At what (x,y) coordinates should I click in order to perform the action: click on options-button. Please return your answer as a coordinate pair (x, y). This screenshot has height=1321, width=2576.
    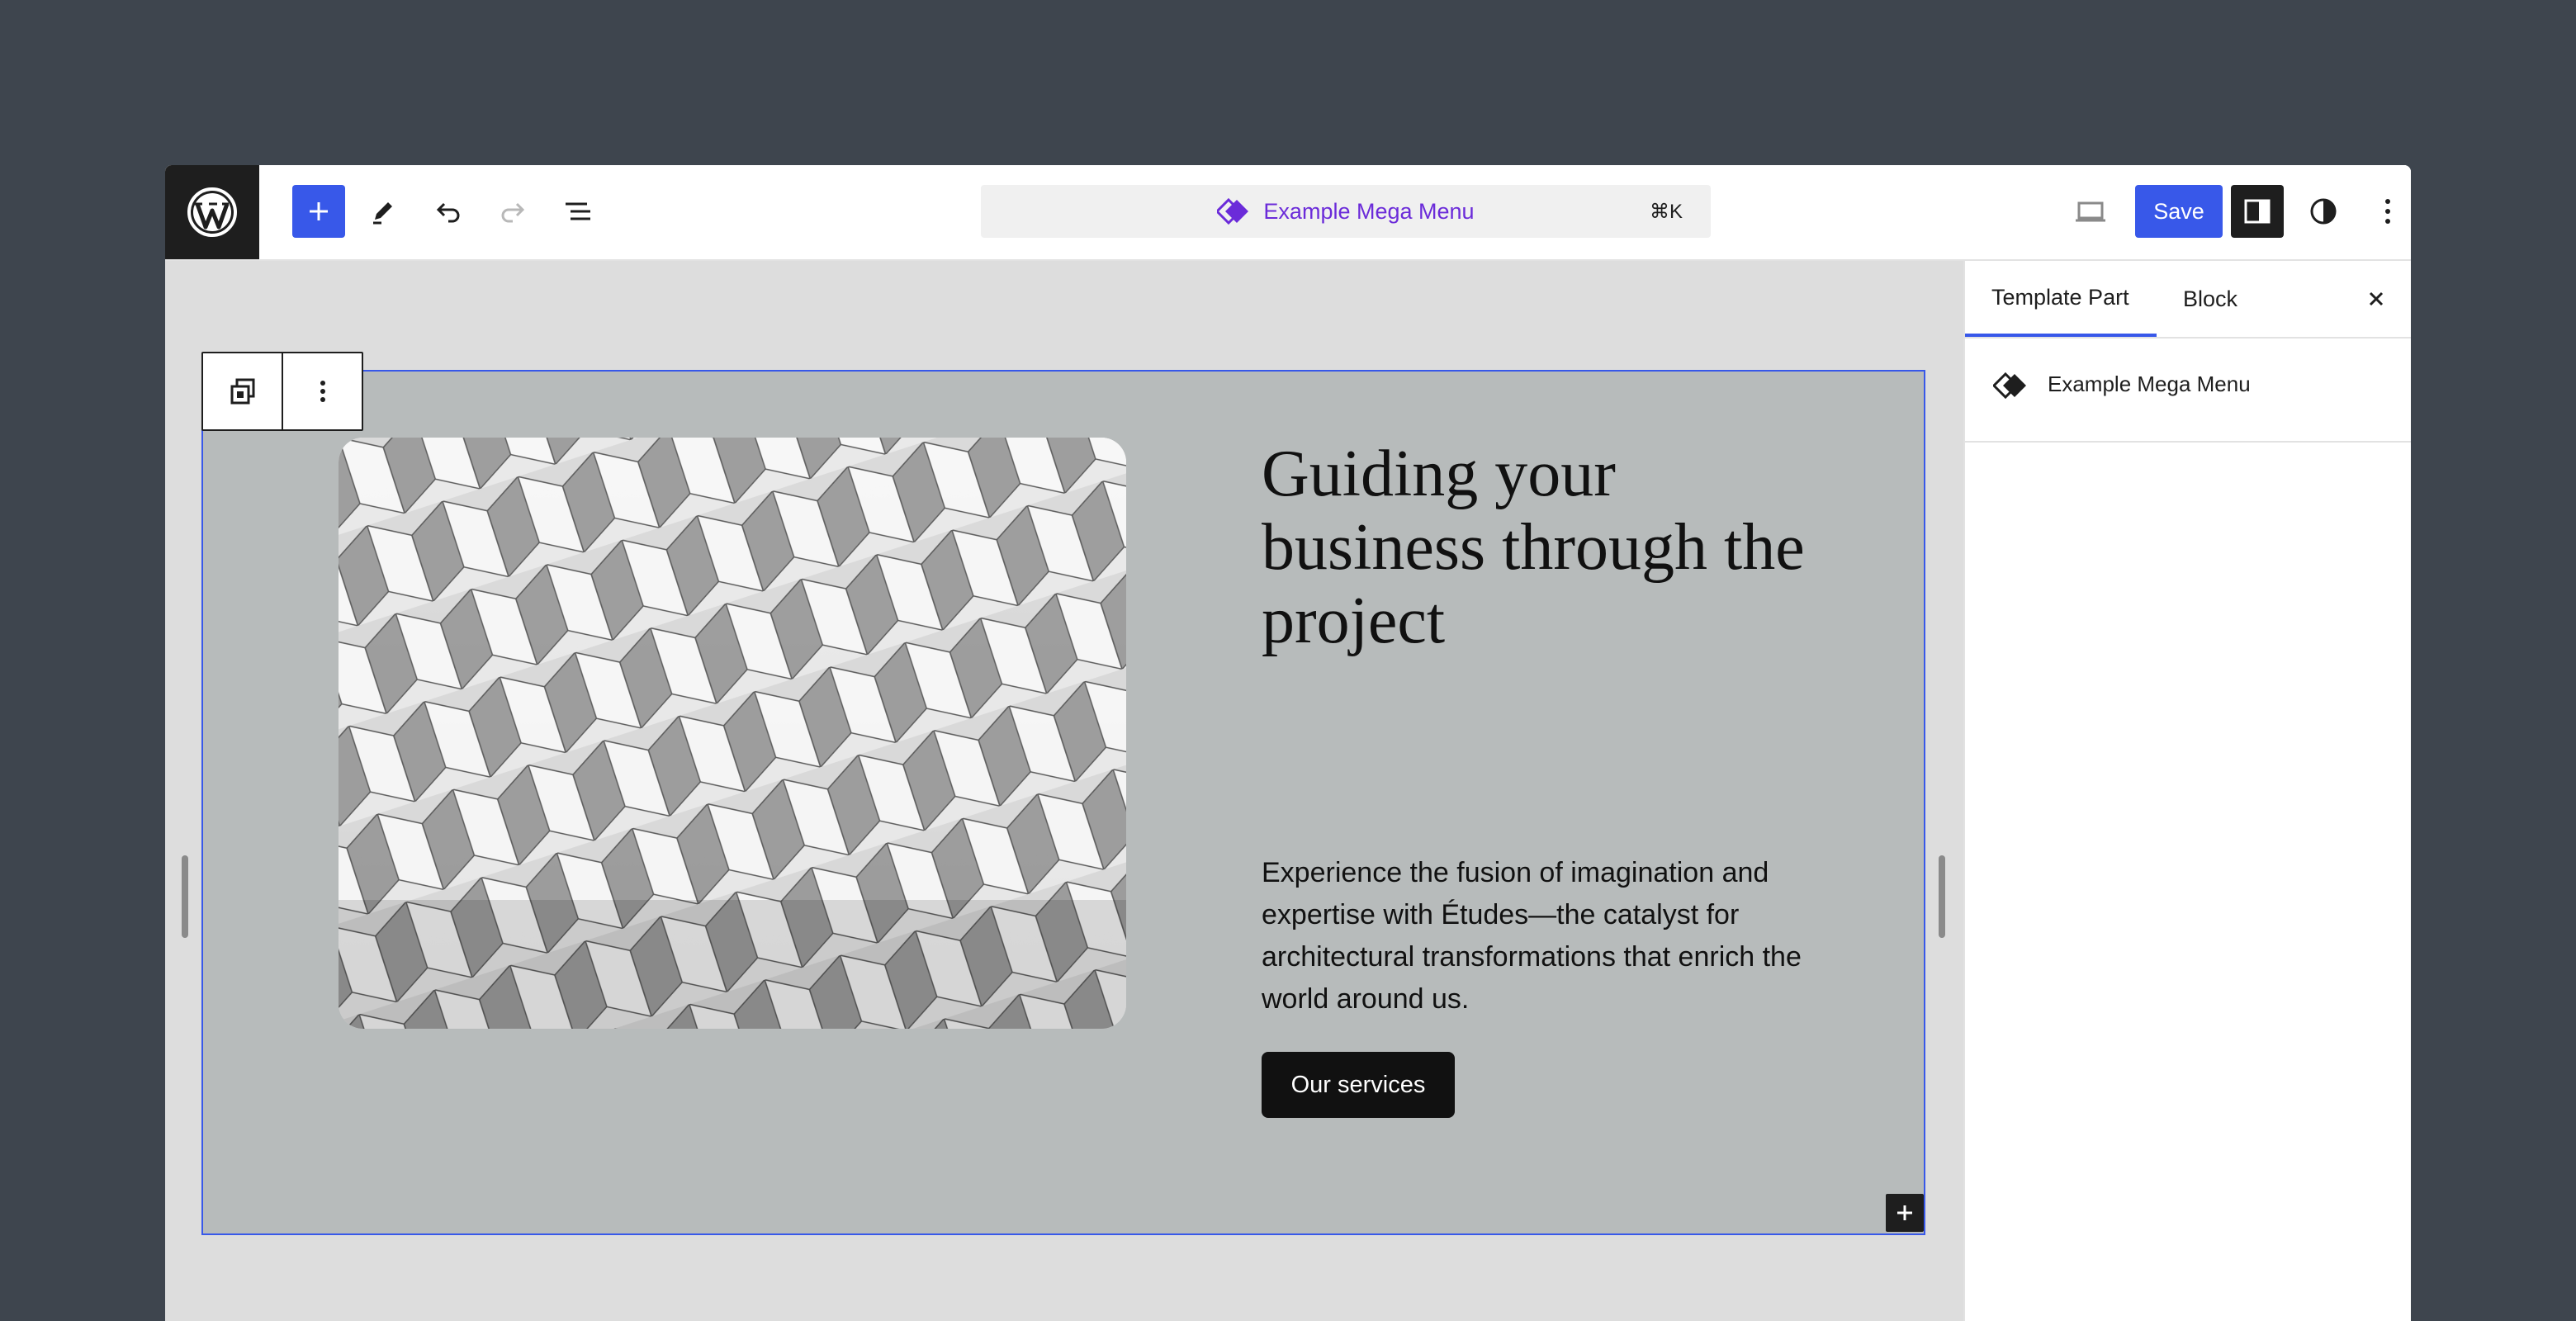
    Looking at the image, I should click on (2386, 212).